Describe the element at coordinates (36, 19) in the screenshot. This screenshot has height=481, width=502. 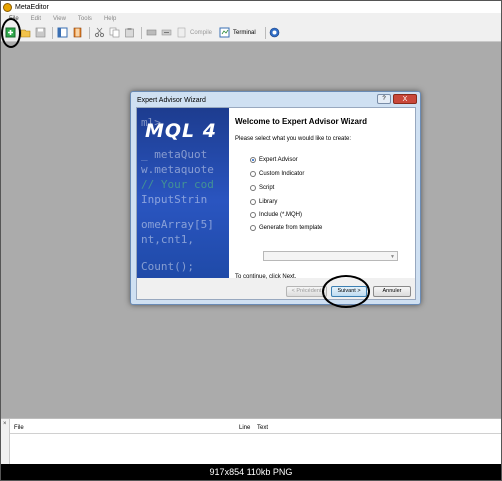
I see `menu-edit: Edit` at that location.